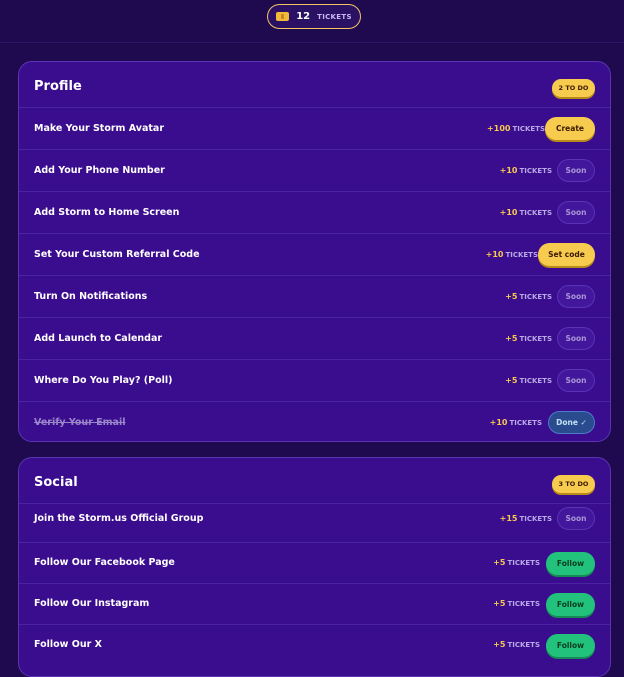 This screenshot has height=677, width=624. What do you see at coordinates (571, 422) in the screenshot?
I see `done-button: Done ✓` at bounding box center [571, 422].